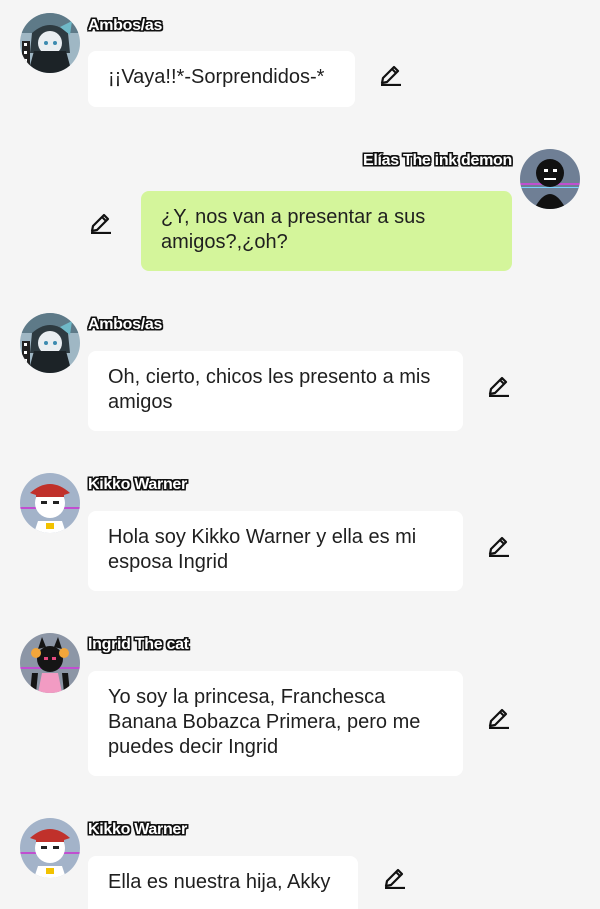  I want to click on sender-name: Ingrid The cat, so click(138, 644).